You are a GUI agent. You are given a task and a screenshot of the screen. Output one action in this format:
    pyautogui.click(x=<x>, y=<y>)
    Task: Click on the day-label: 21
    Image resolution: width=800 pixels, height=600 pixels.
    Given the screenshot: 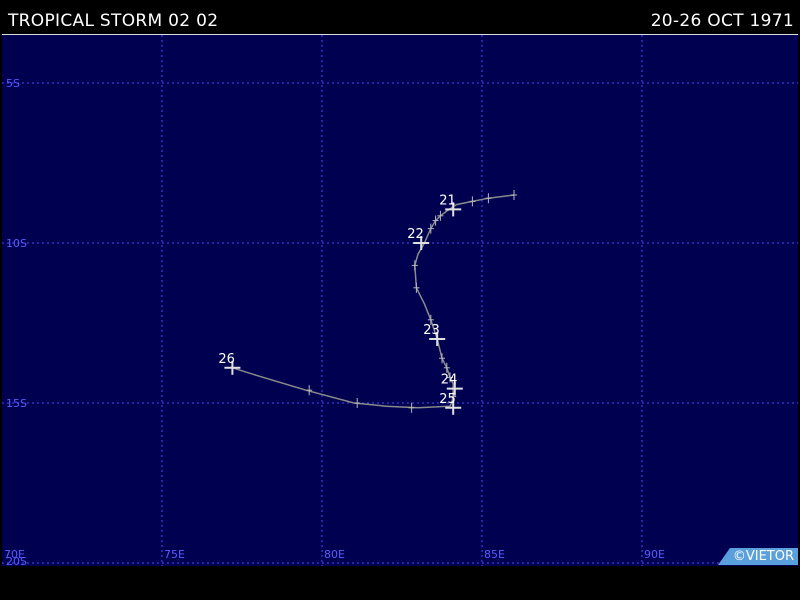 What is the action you would take?
    pyautogui.click(x=447, y=200)
    